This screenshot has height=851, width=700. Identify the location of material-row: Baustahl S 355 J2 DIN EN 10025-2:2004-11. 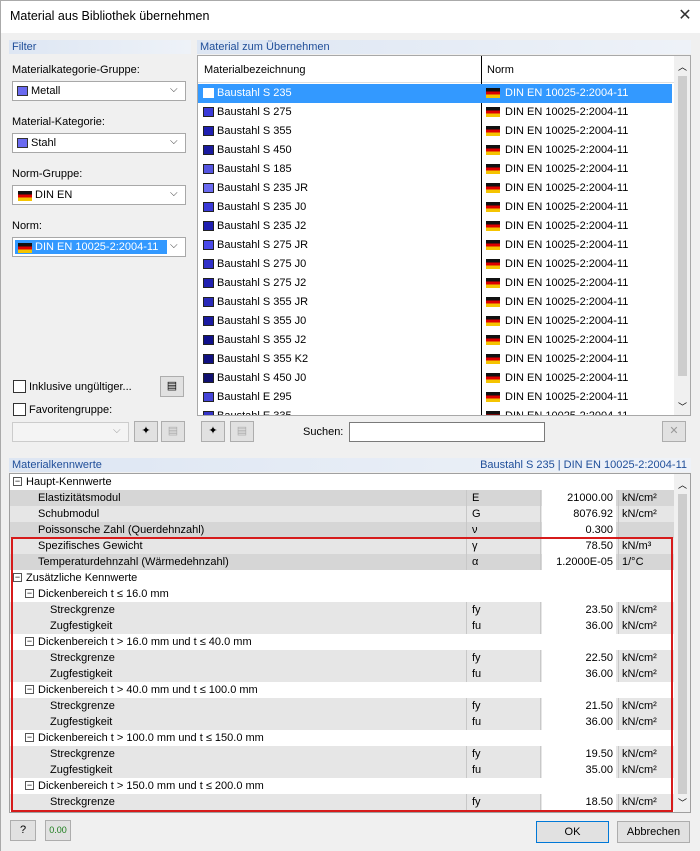
(435, 340).